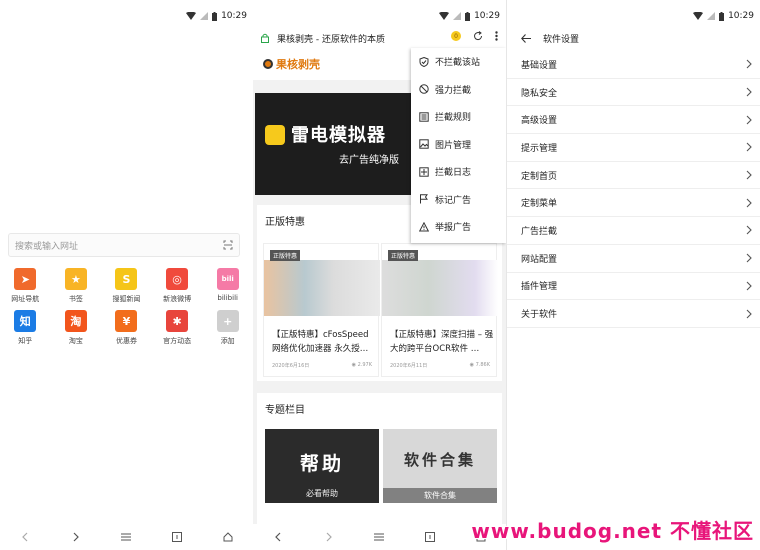 This screenshot has width=760, height=550. Describe the element at coordinates (227, 286) in the screenshot. I see `shortcut-tile: bili bilibili` at that location.